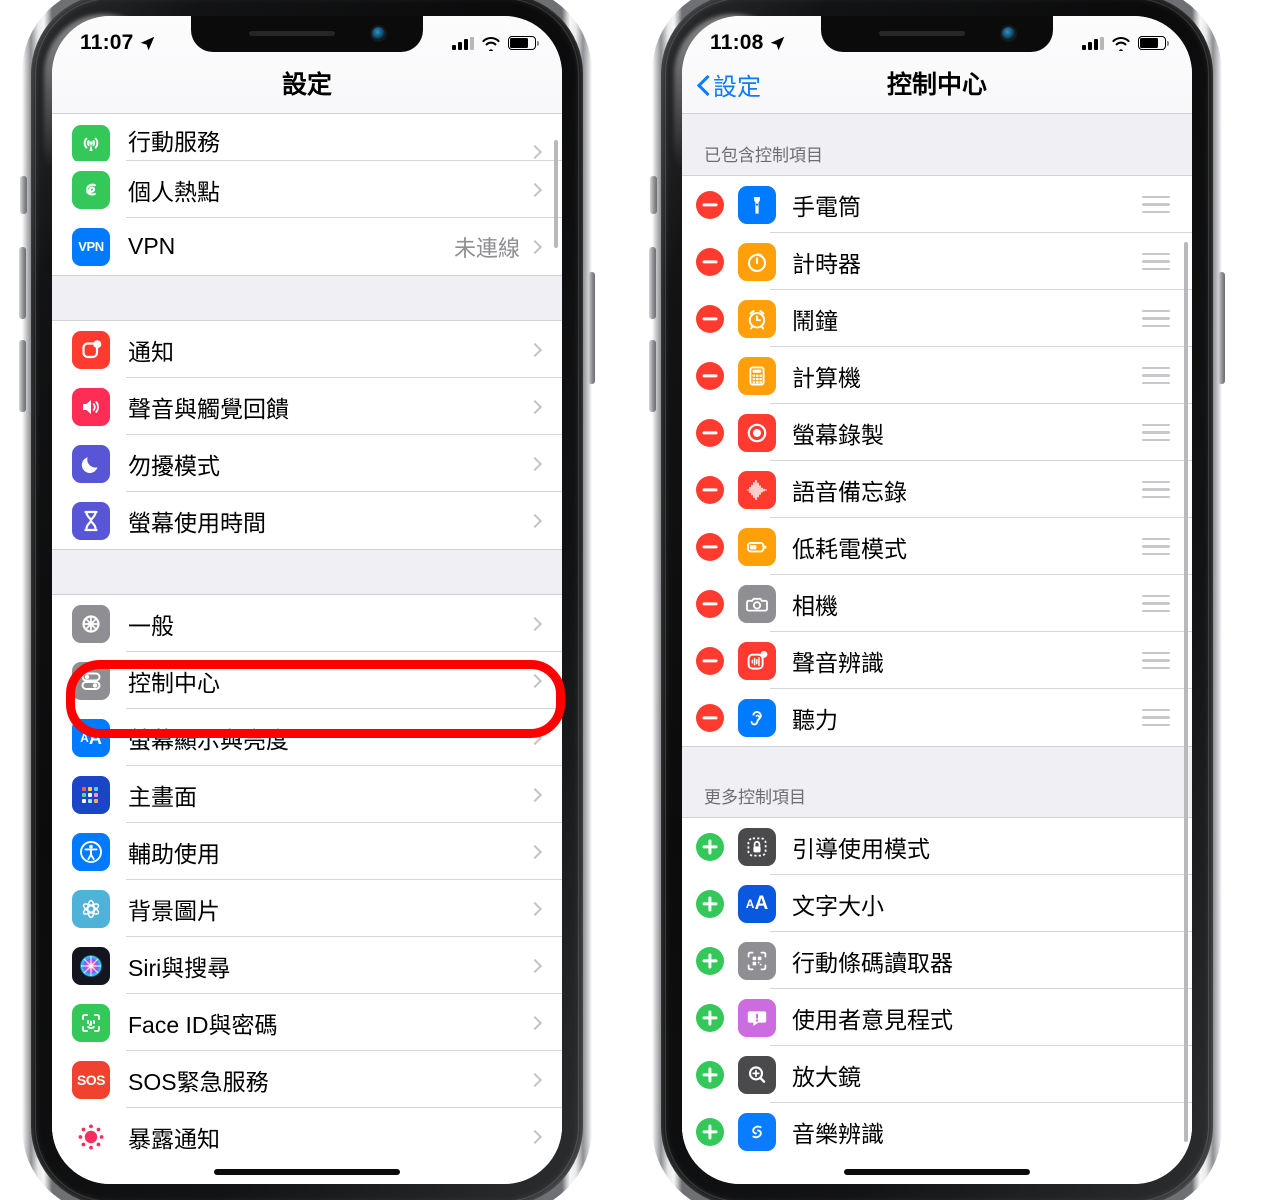 The width and height of the screenshot is (1272, 1200). What do you see at coordinates (937, 1131) in the screenshot?
I see `cc-row-music-recognition: 音樂辨識` at bounding box center [937, 1131].